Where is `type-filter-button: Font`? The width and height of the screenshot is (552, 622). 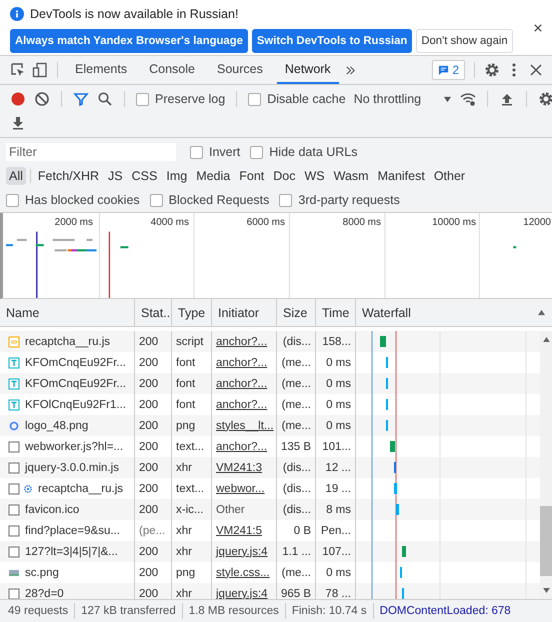 type-filter-button: Font is located at coordinates (252, 176).